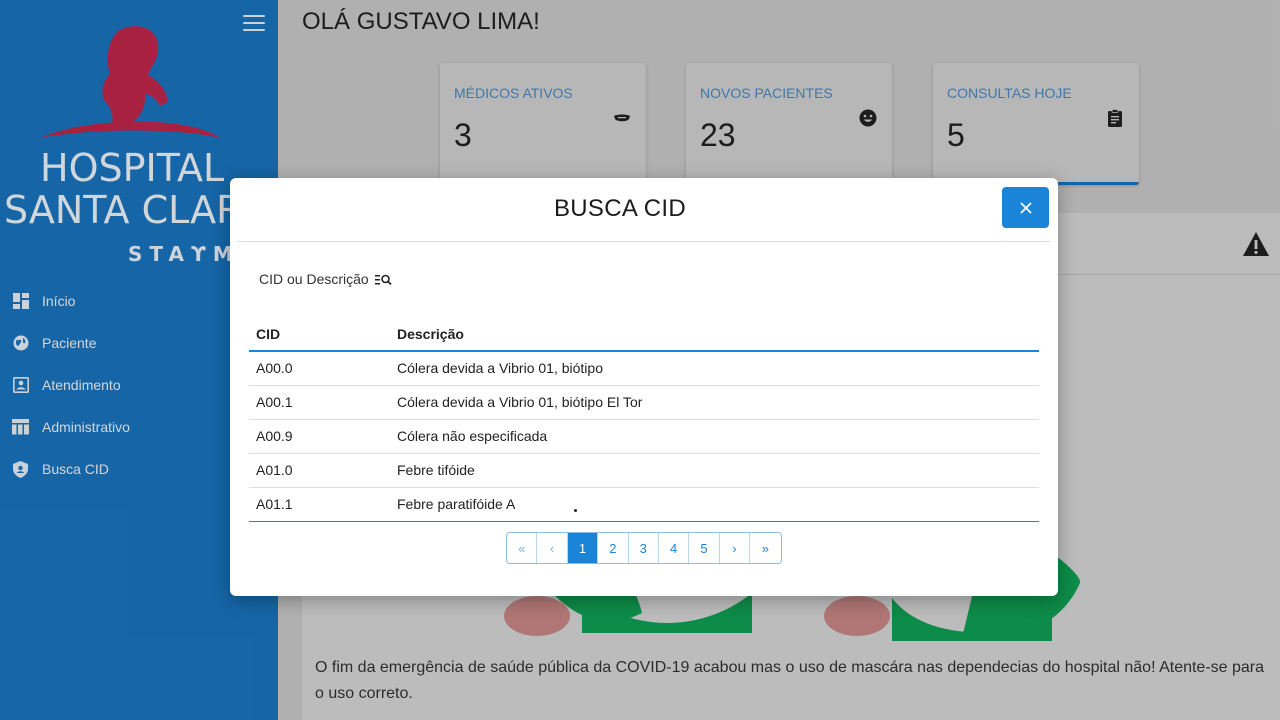 The height and width of the screenshot is (720, 1280). What do you see at coordinates (714, 335) in the screenshot?
I see `column-header-descricao: Descrição` at bounding box center [714, 335].